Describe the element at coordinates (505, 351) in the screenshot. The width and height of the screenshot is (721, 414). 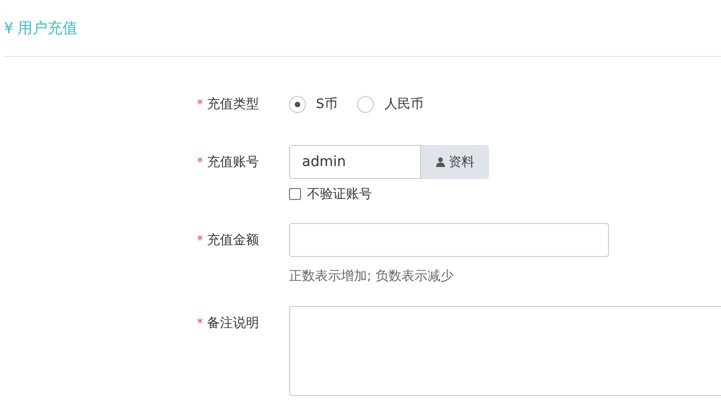
I see `remark-textarea` at that location.